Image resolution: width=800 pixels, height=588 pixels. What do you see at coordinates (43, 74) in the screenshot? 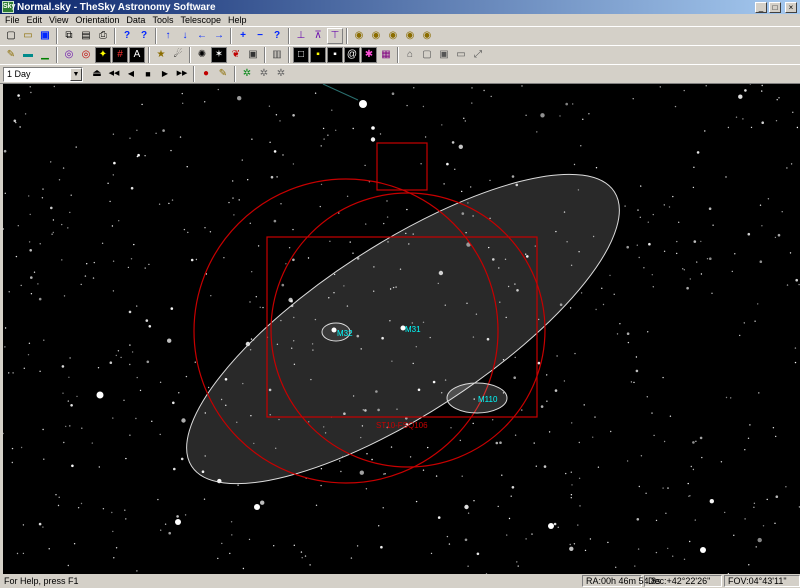
I see `time-step-select: 1 Day ▼` at bounding box center [43, 74].